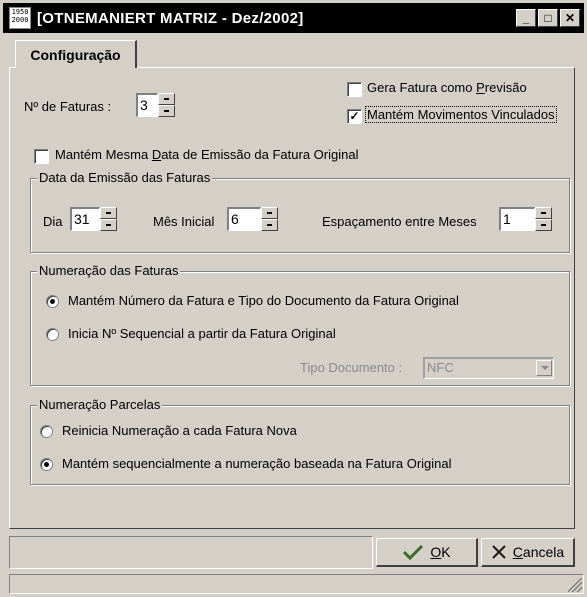 The width and height of the screenshot is (587, 597). I want to click on button-bar-spacer, so click(191, 552).